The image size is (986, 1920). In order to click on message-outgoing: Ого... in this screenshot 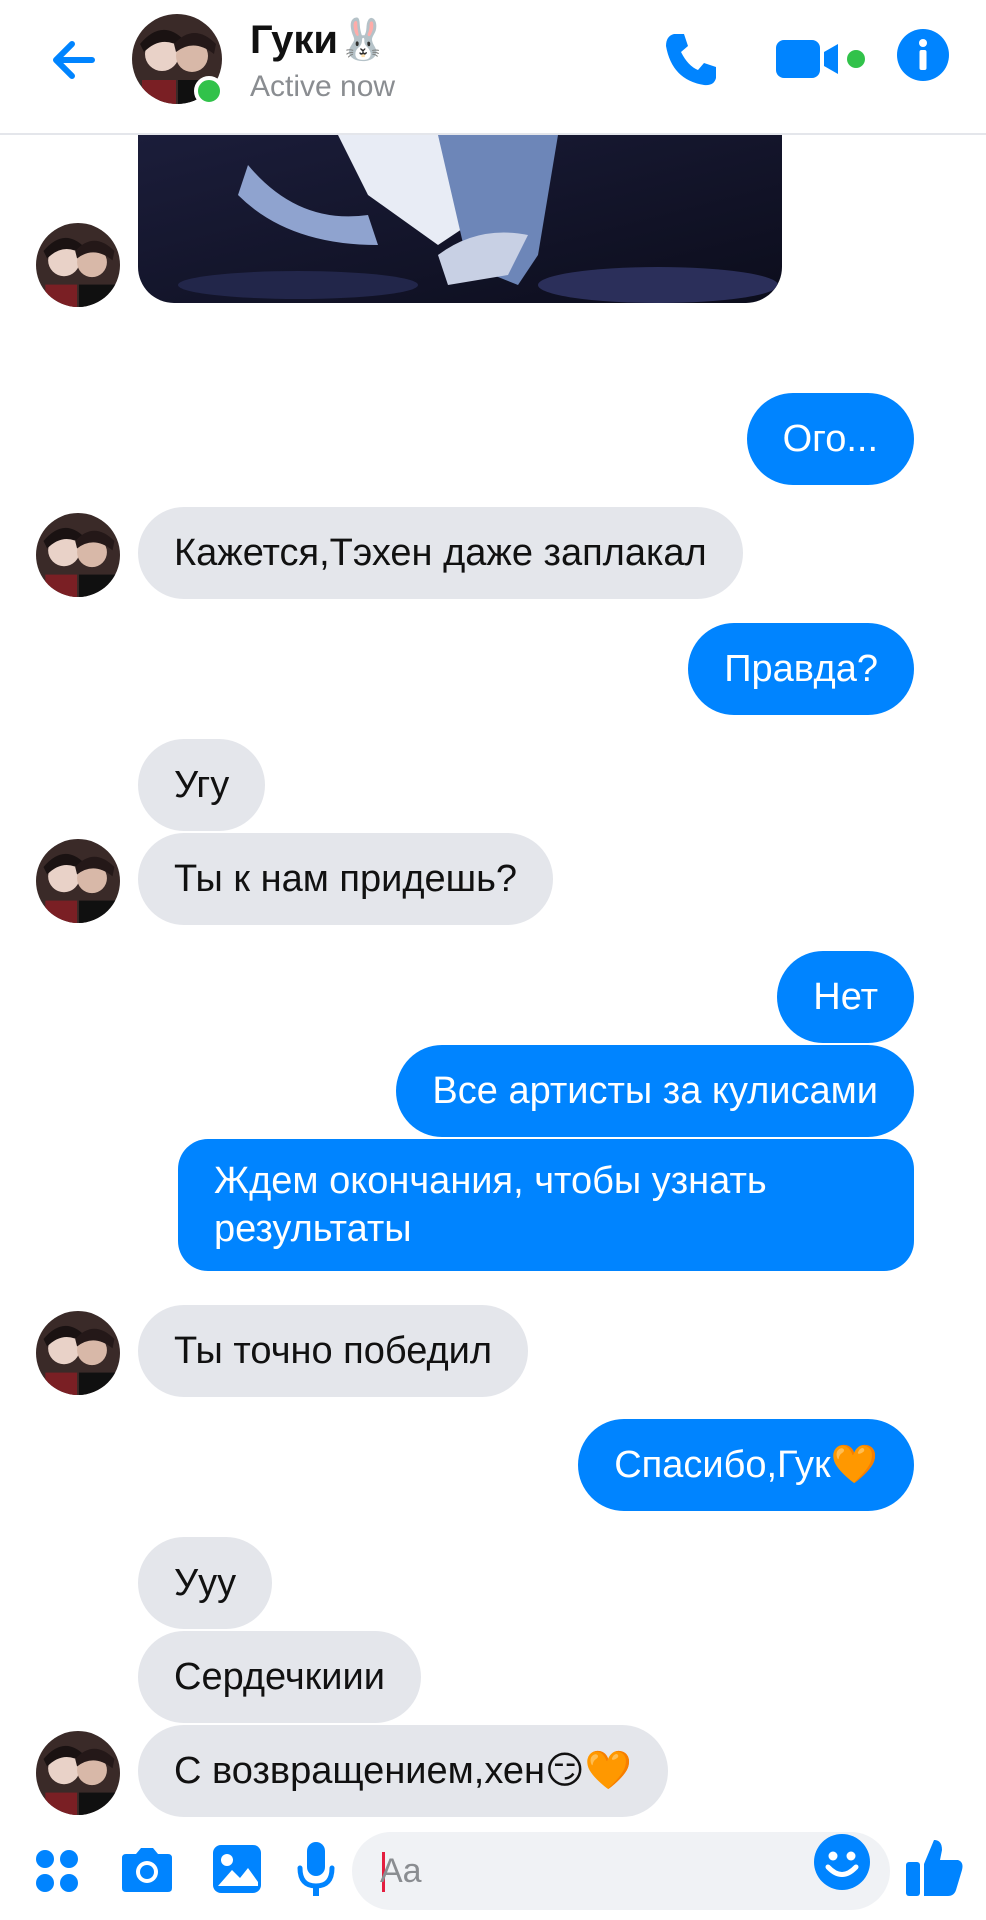, I will do `click(830, 439)`.